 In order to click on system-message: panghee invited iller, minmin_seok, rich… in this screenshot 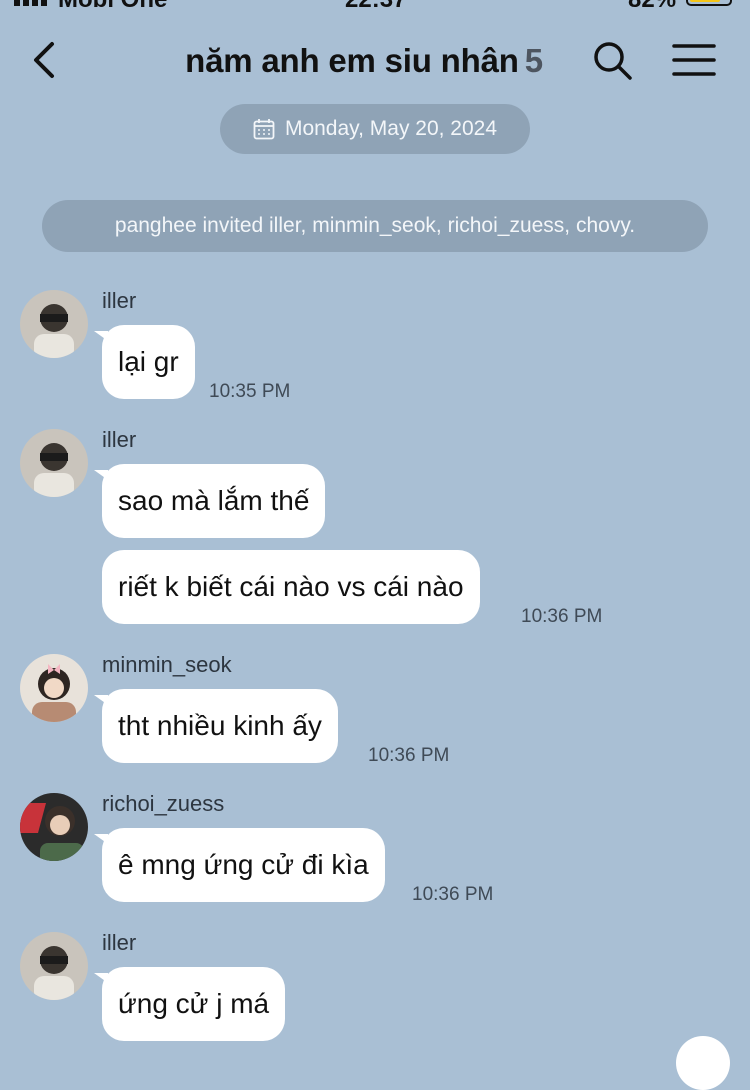, I will do `click(375, 226)`.